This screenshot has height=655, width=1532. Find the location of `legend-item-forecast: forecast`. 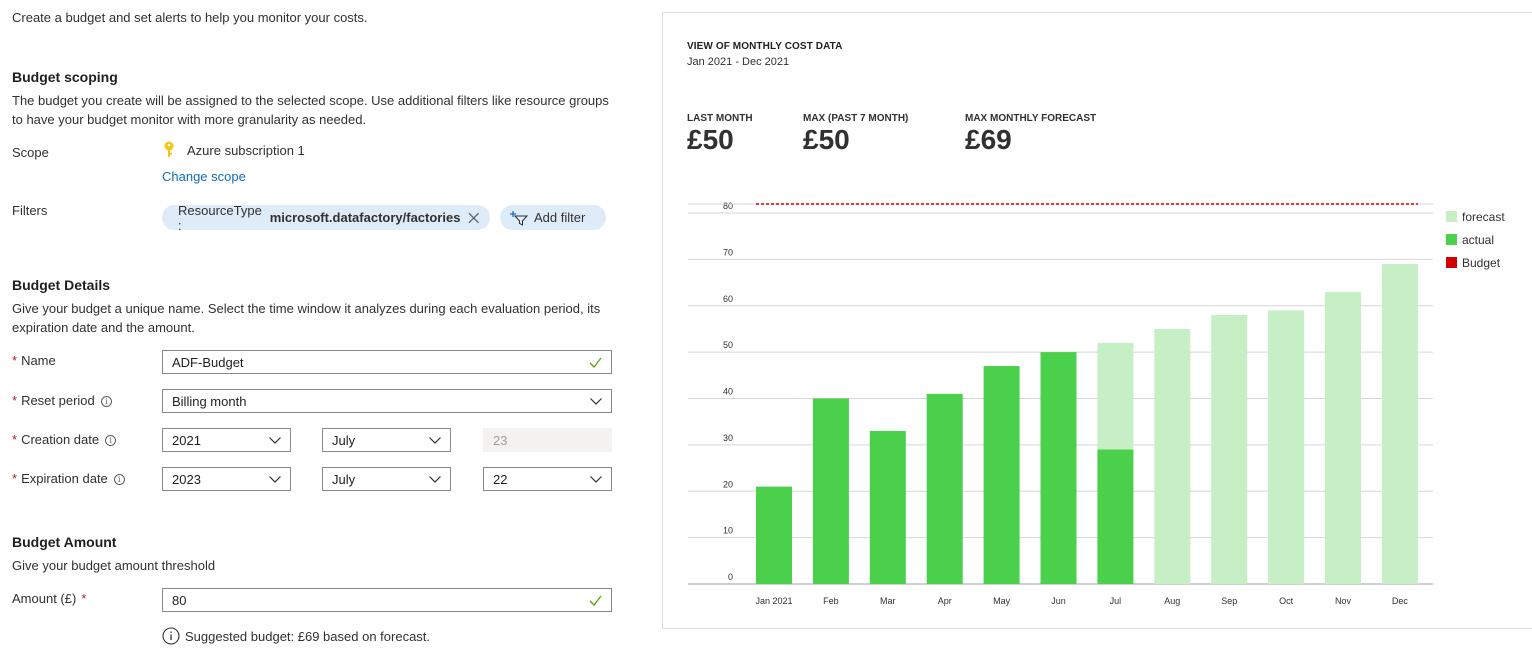

legend-item-forecast: forecast is located at coordinates (1475, 216).